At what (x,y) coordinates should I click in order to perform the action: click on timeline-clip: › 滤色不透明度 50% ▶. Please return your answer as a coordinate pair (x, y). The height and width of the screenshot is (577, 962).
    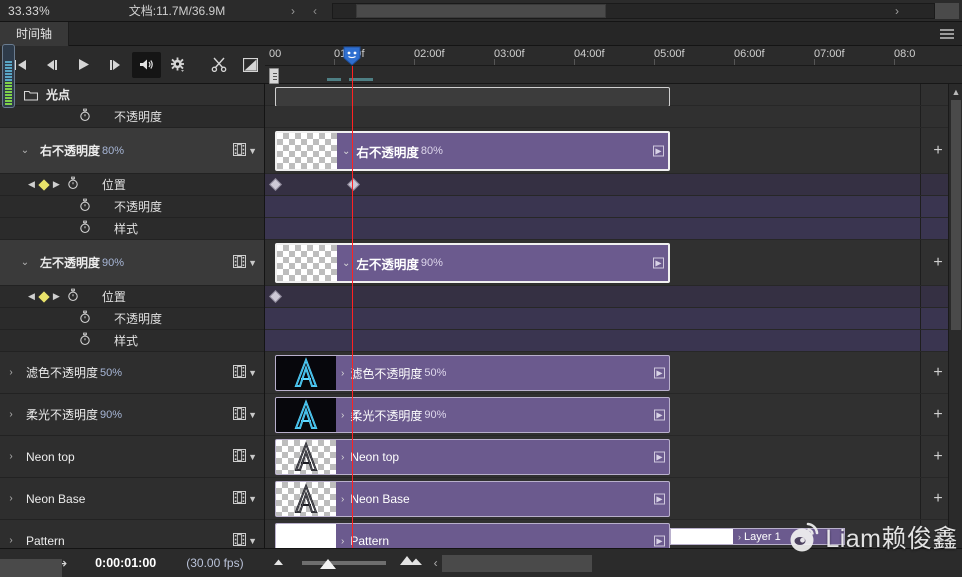
    Looking at the image, I should click on (472, 373).